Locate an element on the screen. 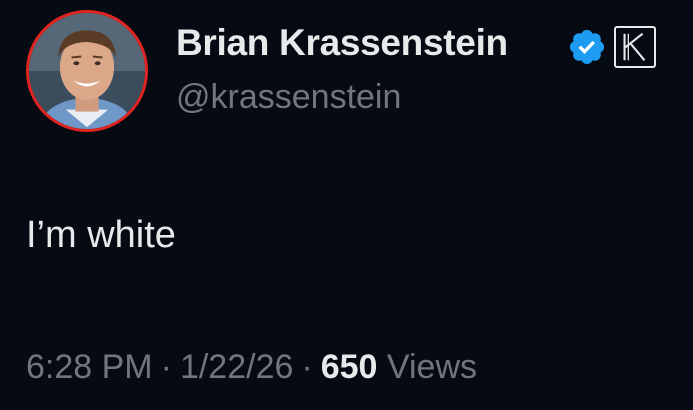  tweet-time: 6:28 PM is located at coordinates (89, 367).